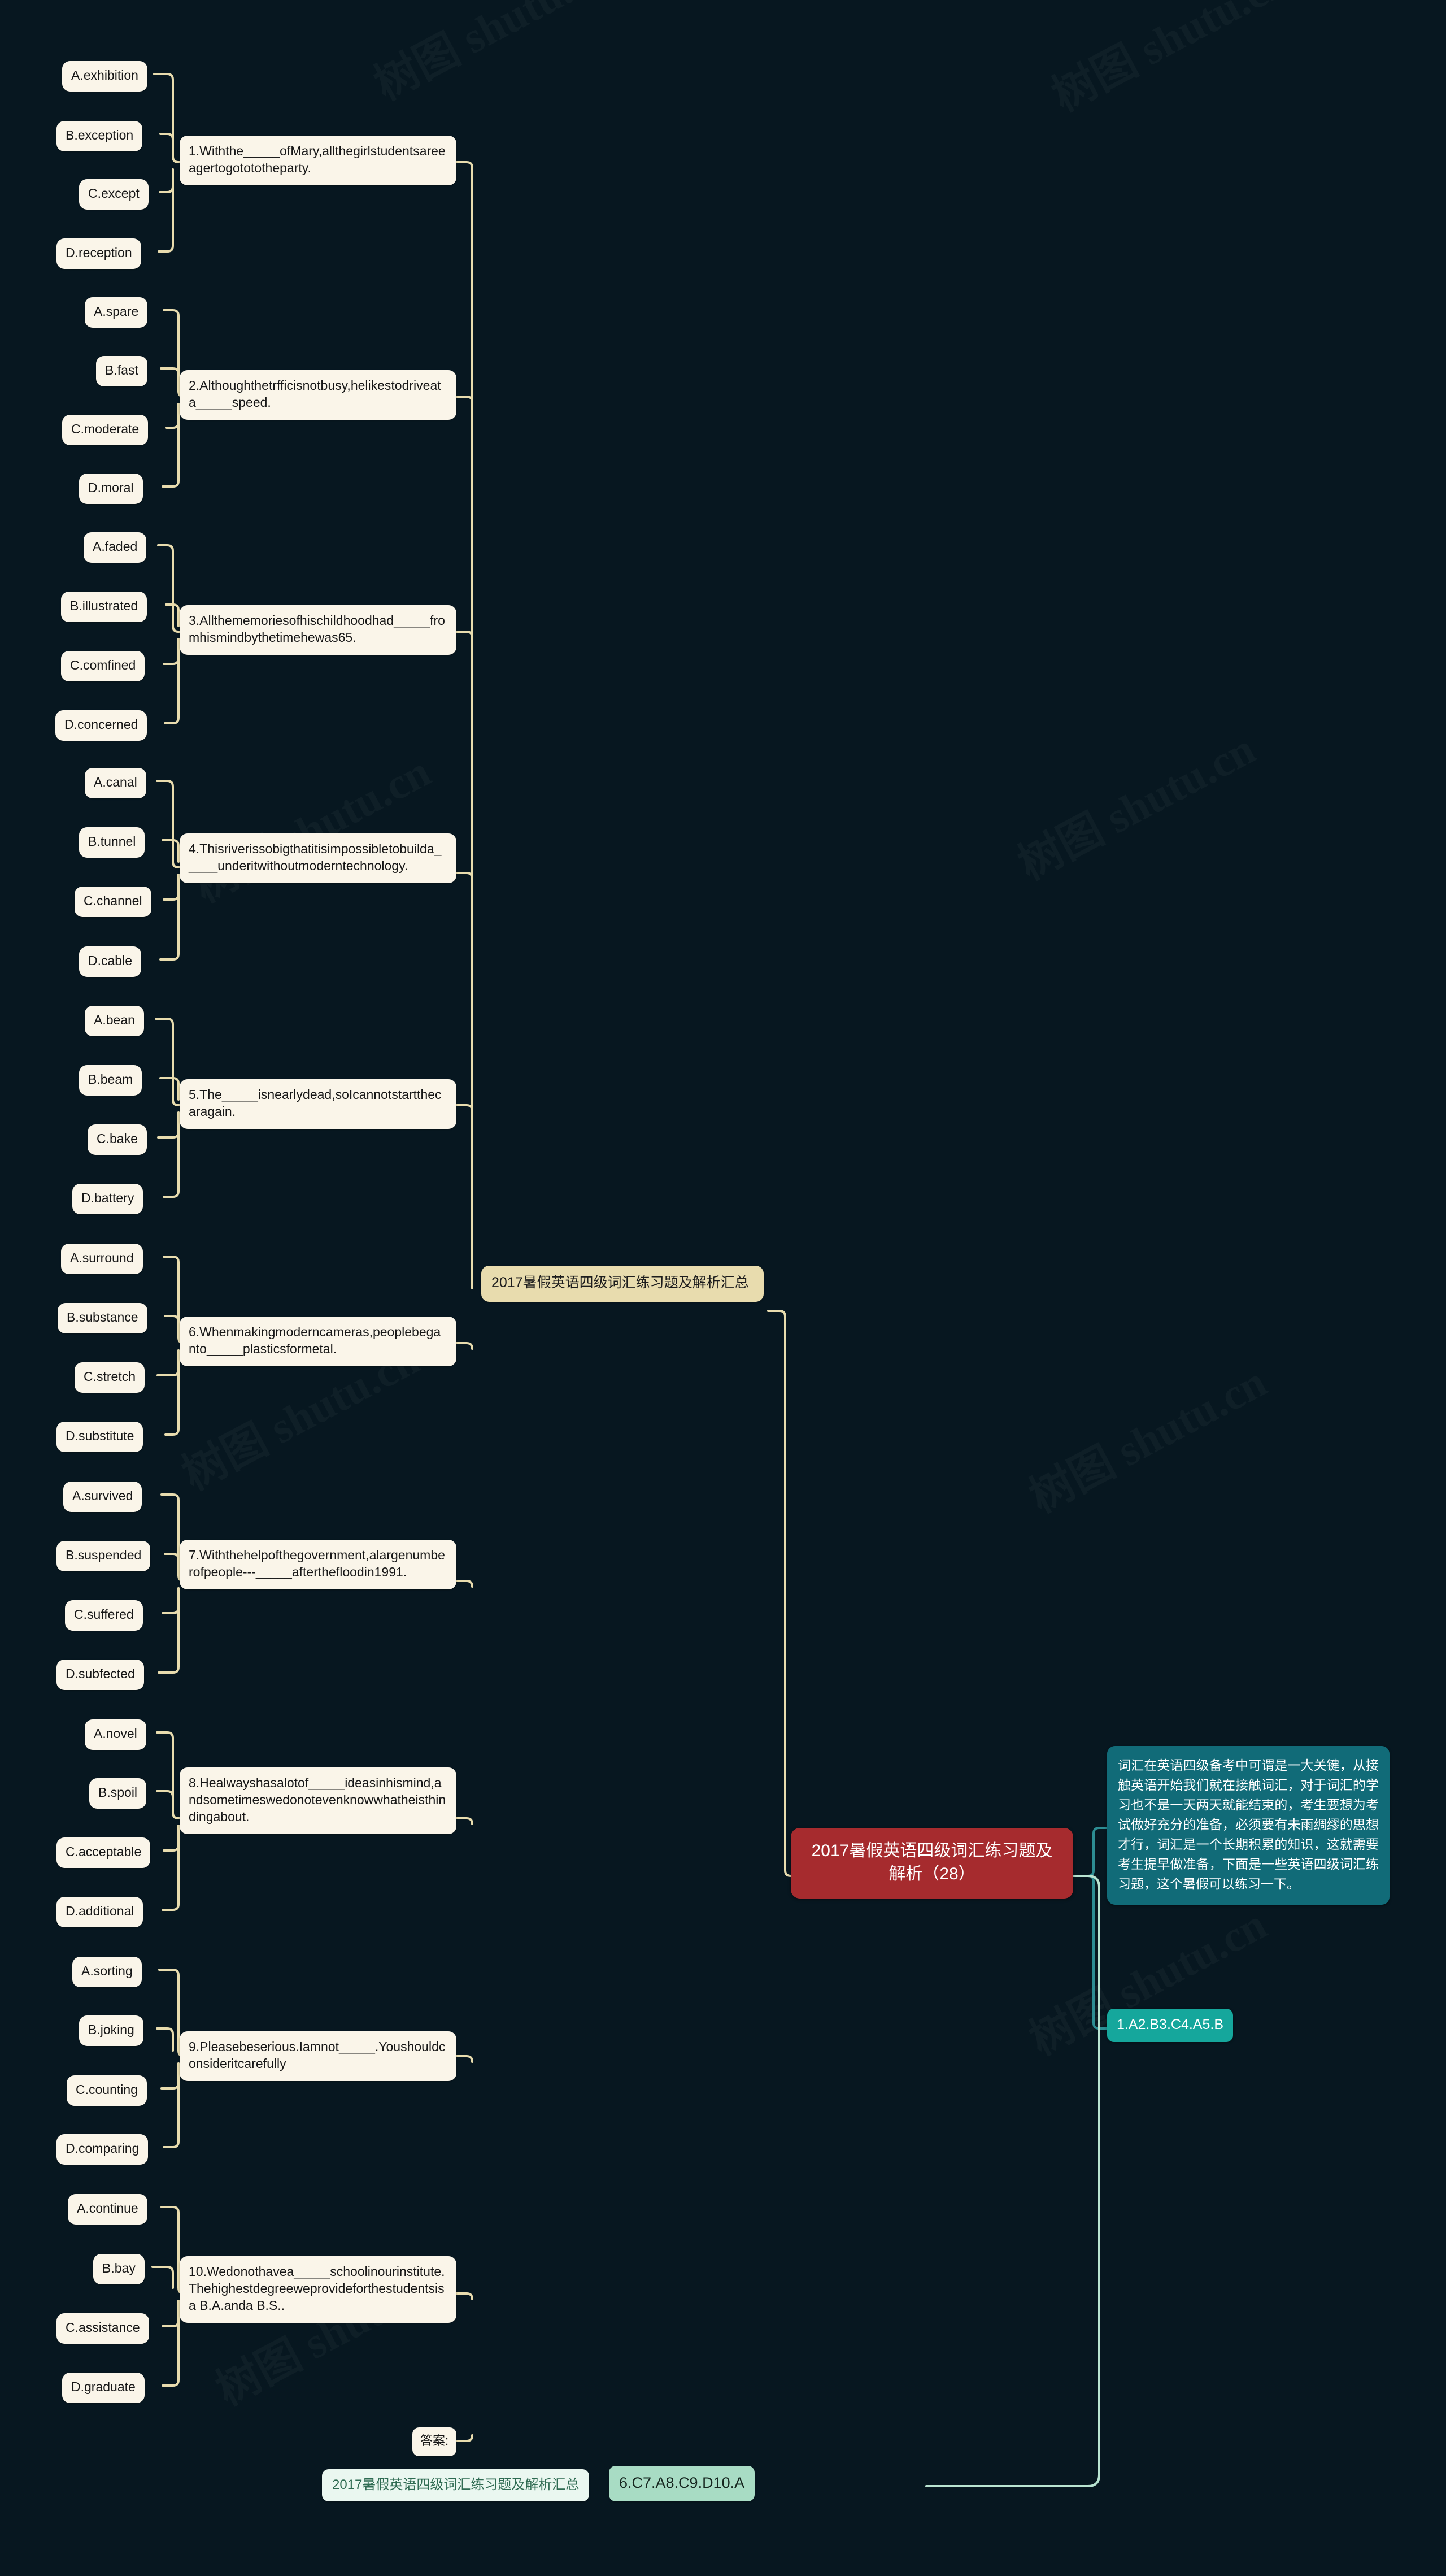 The height and width of the screenshot is (2576, 1446). Describe the element at coordinates (107, 2090) in the screenshot. I see `option-pill: C.counting` at that location.